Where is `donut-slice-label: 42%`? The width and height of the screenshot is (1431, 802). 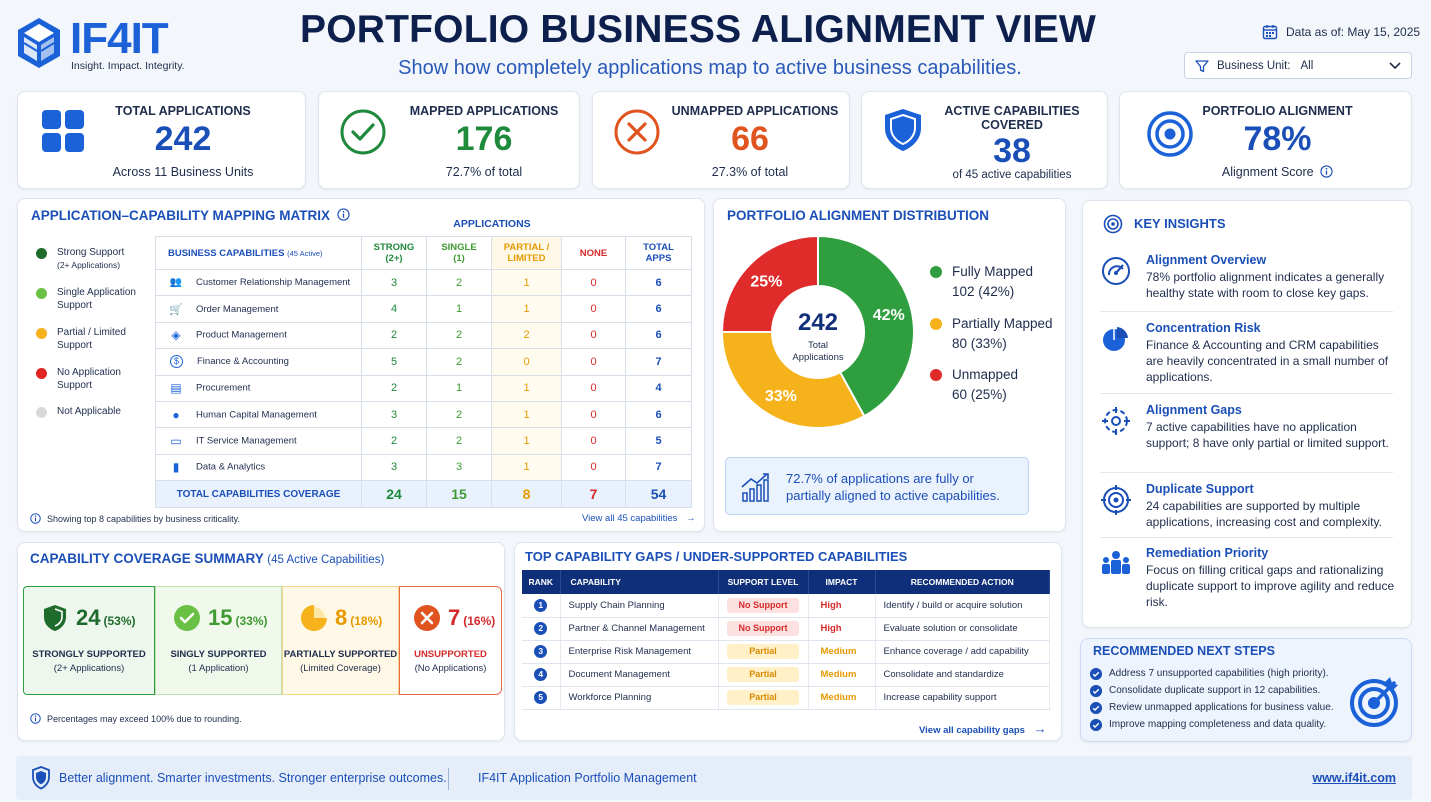
donut-slice-label: 42% is located at coordinates (889, 315).